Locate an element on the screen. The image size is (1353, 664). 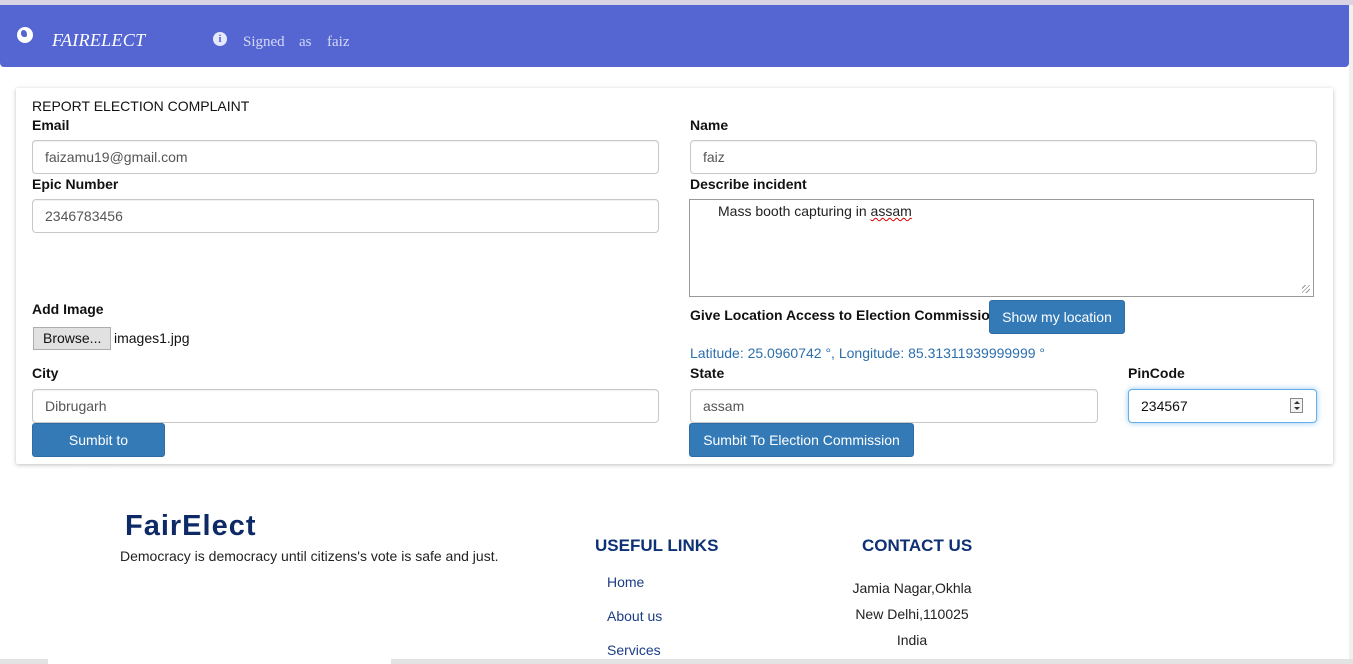
city-label: City is located at coordinates (45, 373).